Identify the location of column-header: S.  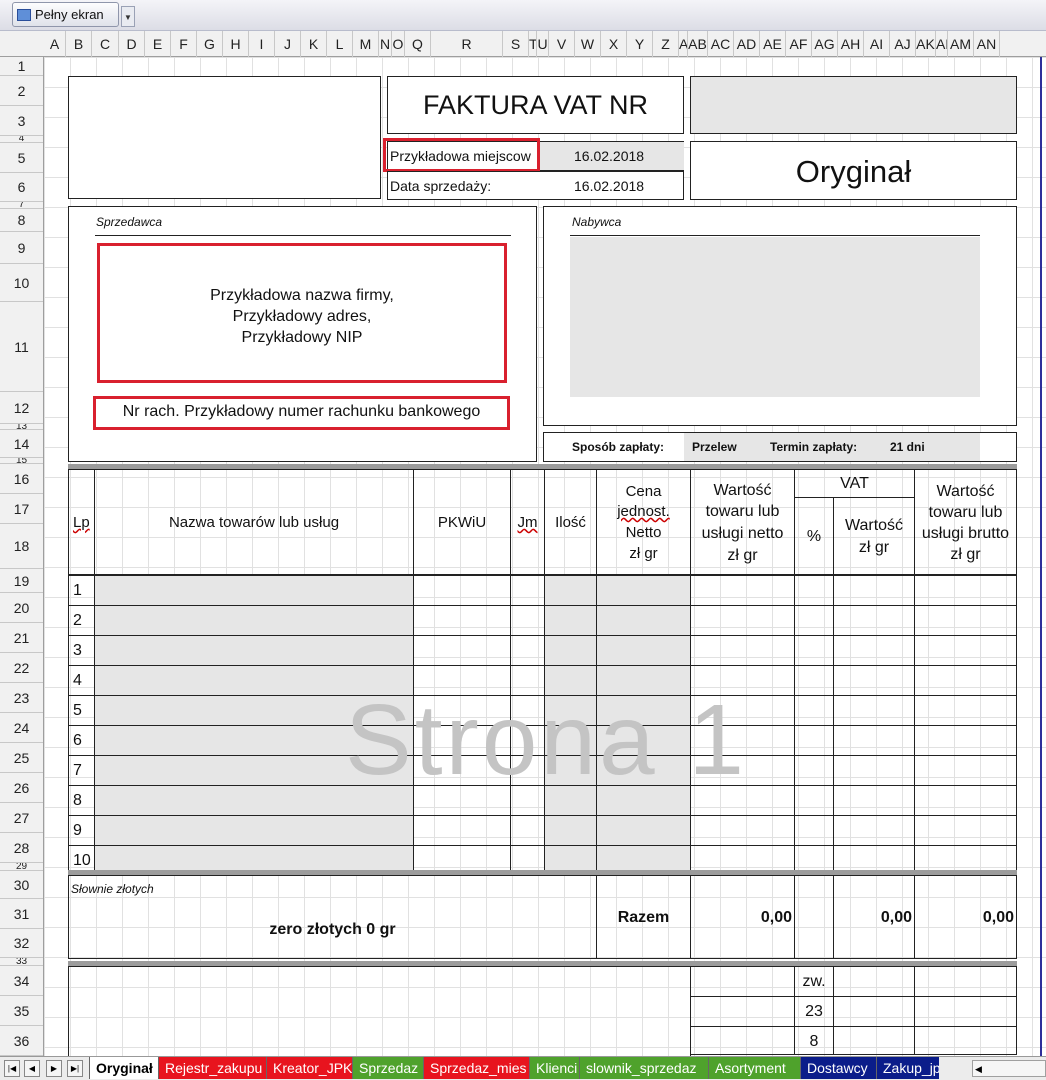
(516, 44).